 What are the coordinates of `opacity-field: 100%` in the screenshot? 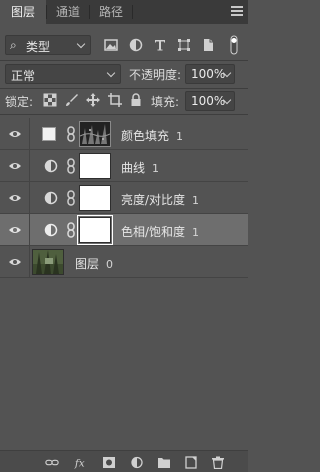 It's located at (210, 74).